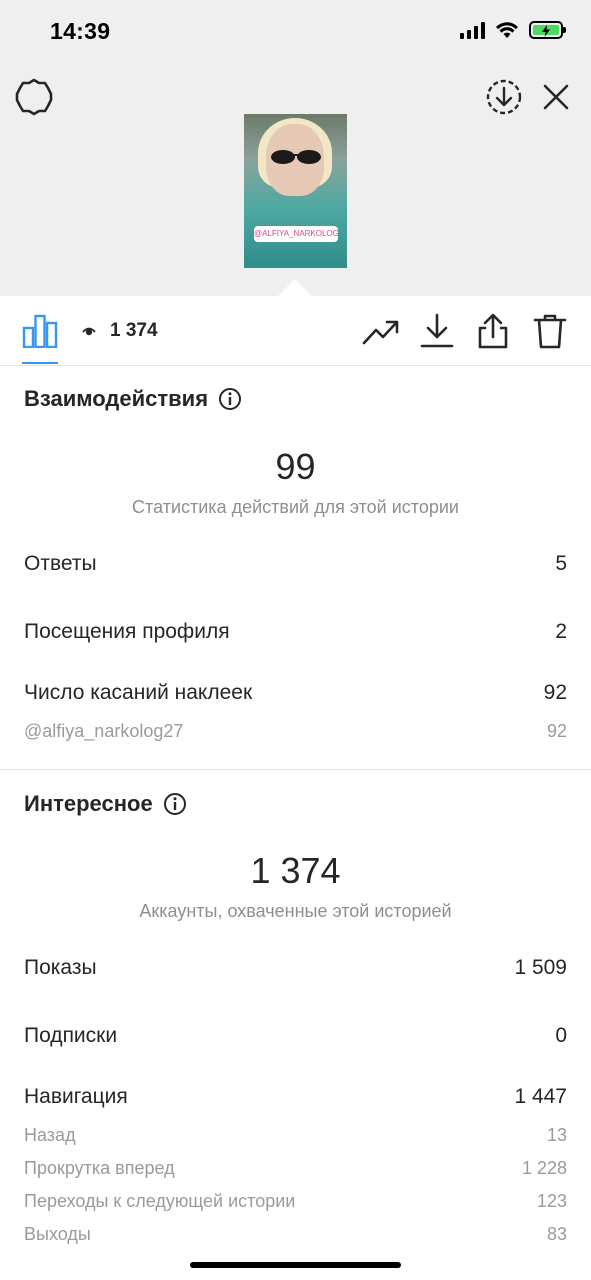 The image size is (591, 1280). What do you see at coordinates (295, 1201) in the screenshot?
I see `nav-subrow-next-story: Переходы к следующей истории 123` at bounding box center [295, 1201].